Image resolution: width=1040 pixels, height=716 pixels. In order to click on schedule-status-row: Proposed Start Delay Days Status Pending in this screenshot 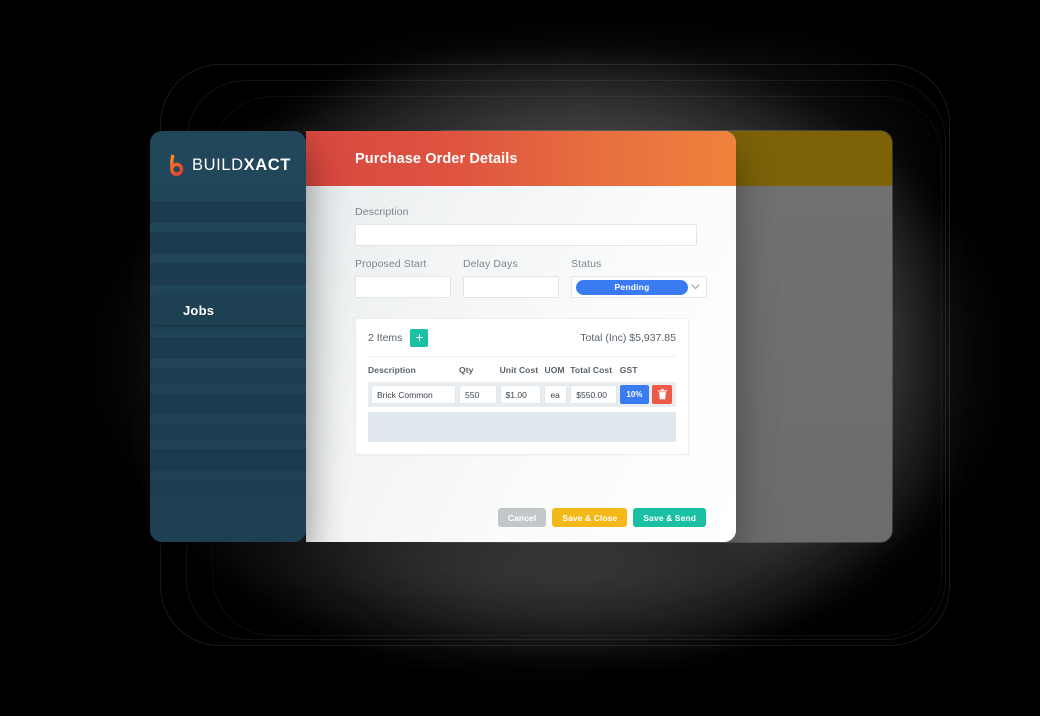, I will do `click(531, 278)`.